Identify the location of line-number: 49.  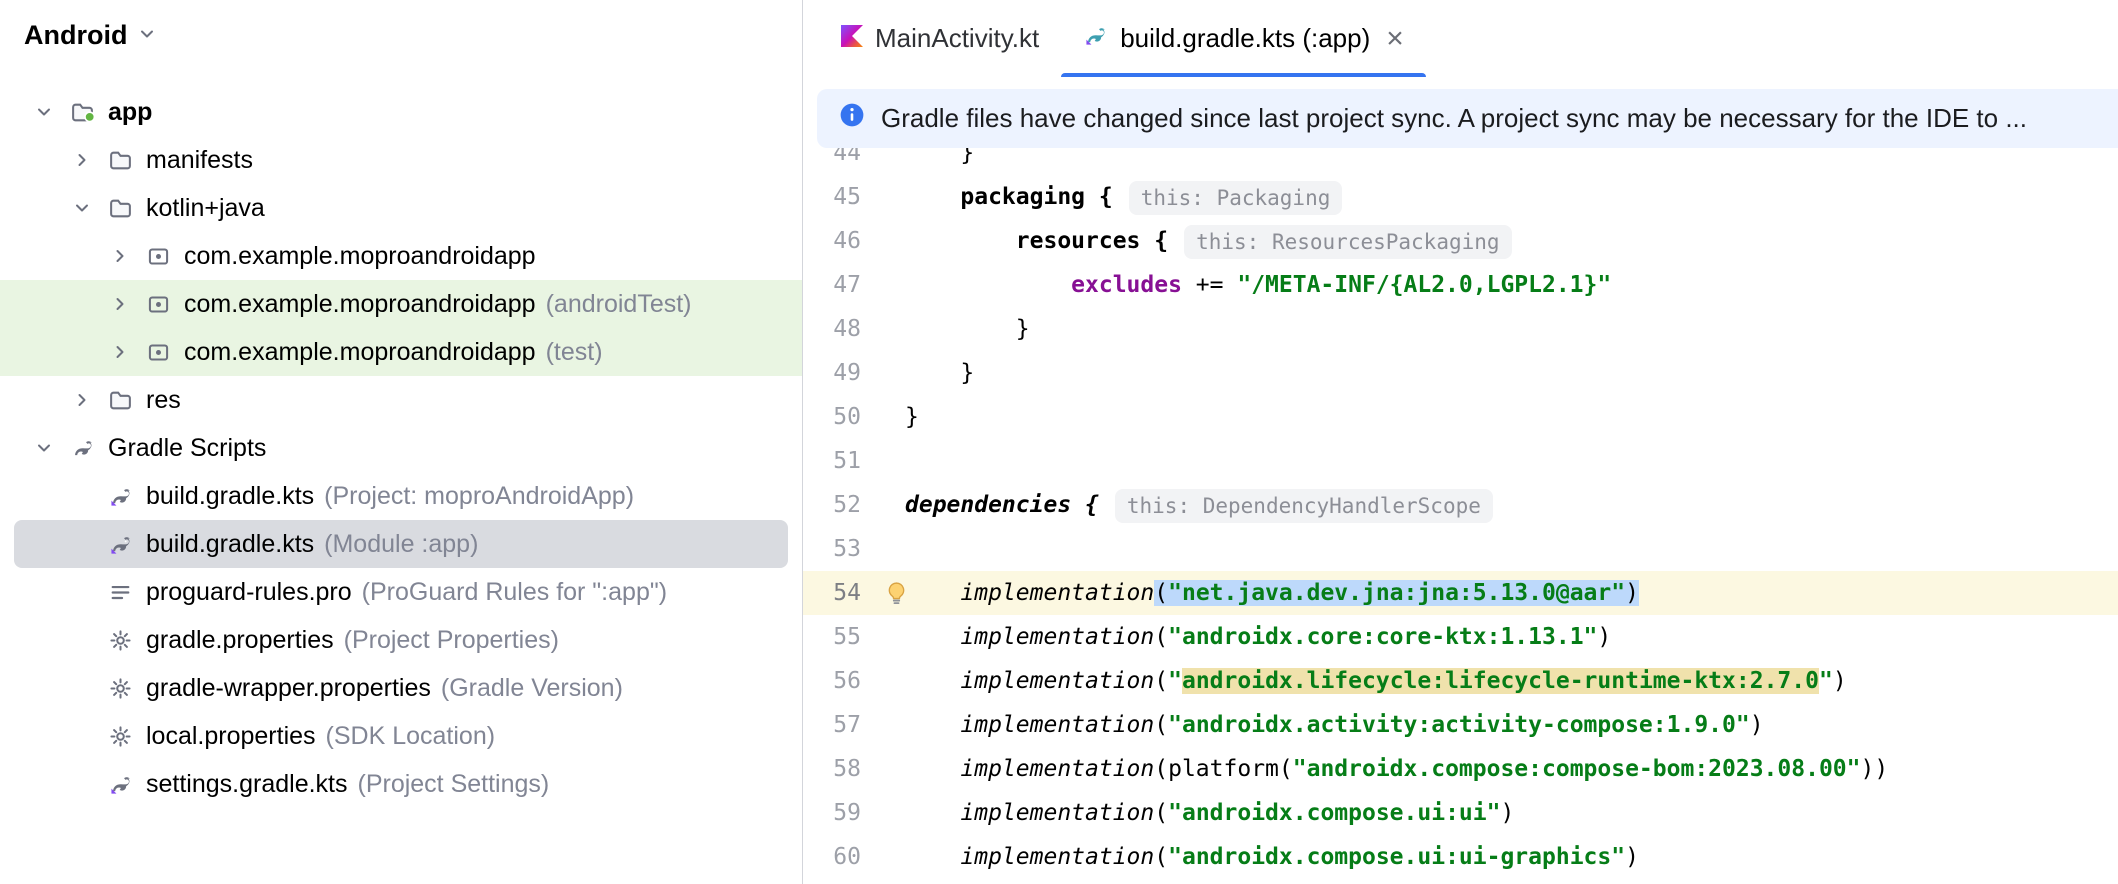
(832, 373).